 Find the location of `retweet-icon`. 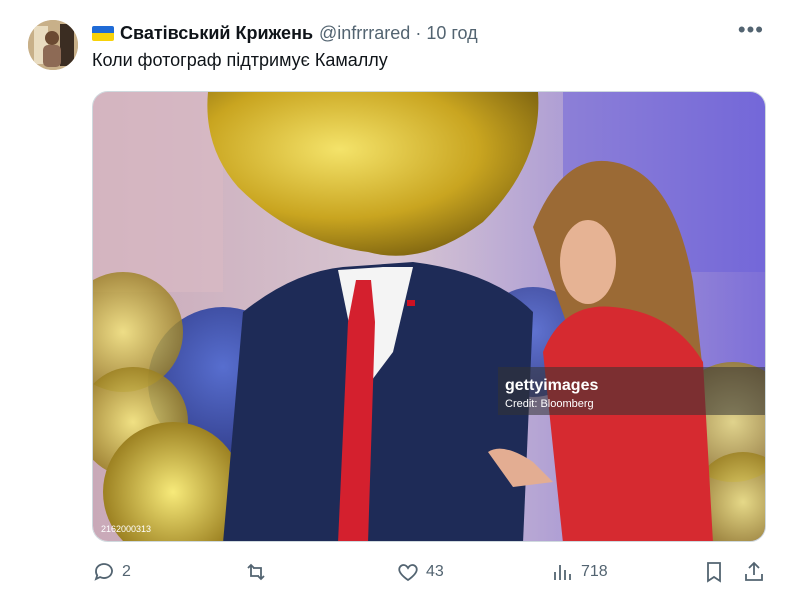

retweet-icon is located at coordinates (256, 572).